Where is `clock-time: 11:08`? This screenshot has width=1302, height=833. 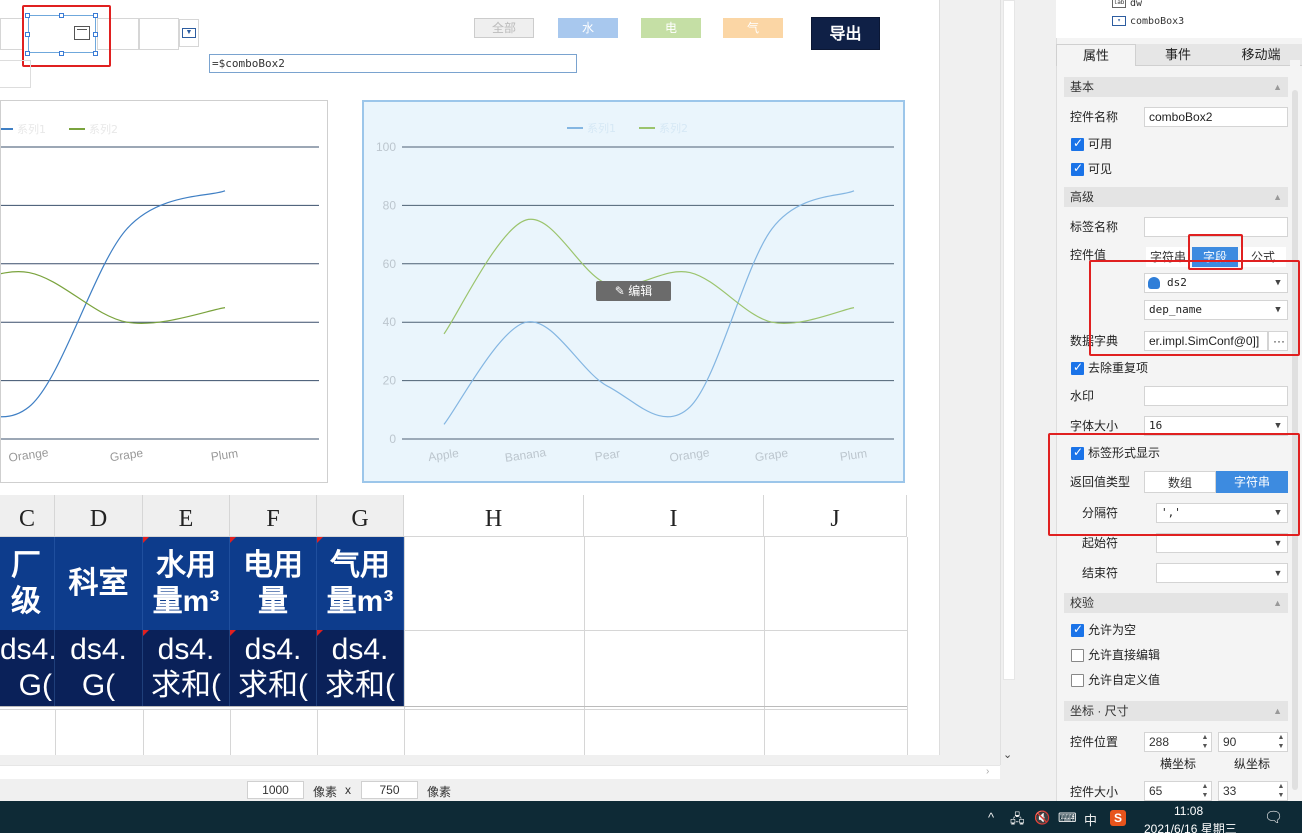
clock-time: 11:08 is located at coordinates (1188, 811).